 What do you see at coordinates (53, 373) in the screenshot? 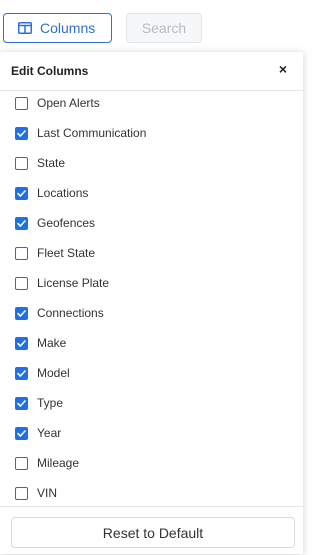
I see `column-option-label: Model` at bounding box center [53, 373].